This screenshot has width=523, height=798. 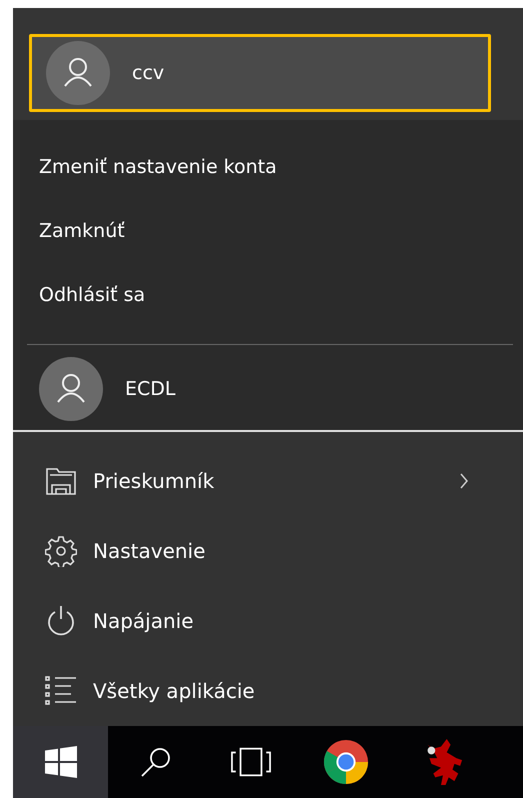 What do you see at coordinates (345, 762) in the screenshot?
I see `browser-icon` at bounding box center [345, 762].